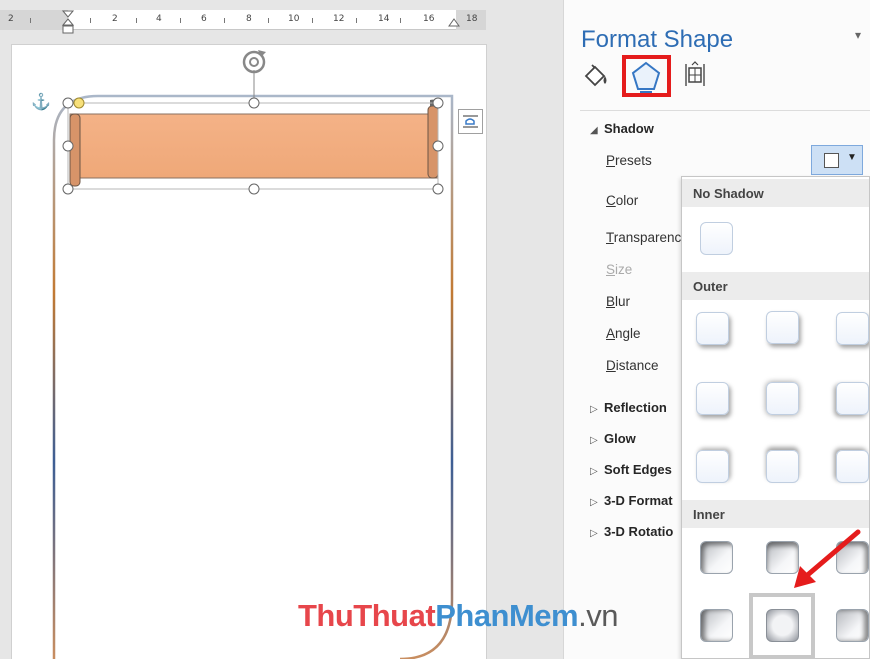 Image resolution: width=870 pixels, height=659 pixels. What do you see at coordinates (782, 626) in the screenshot?
I see `selected-preset-highlight` at bounding box center [782, 626].